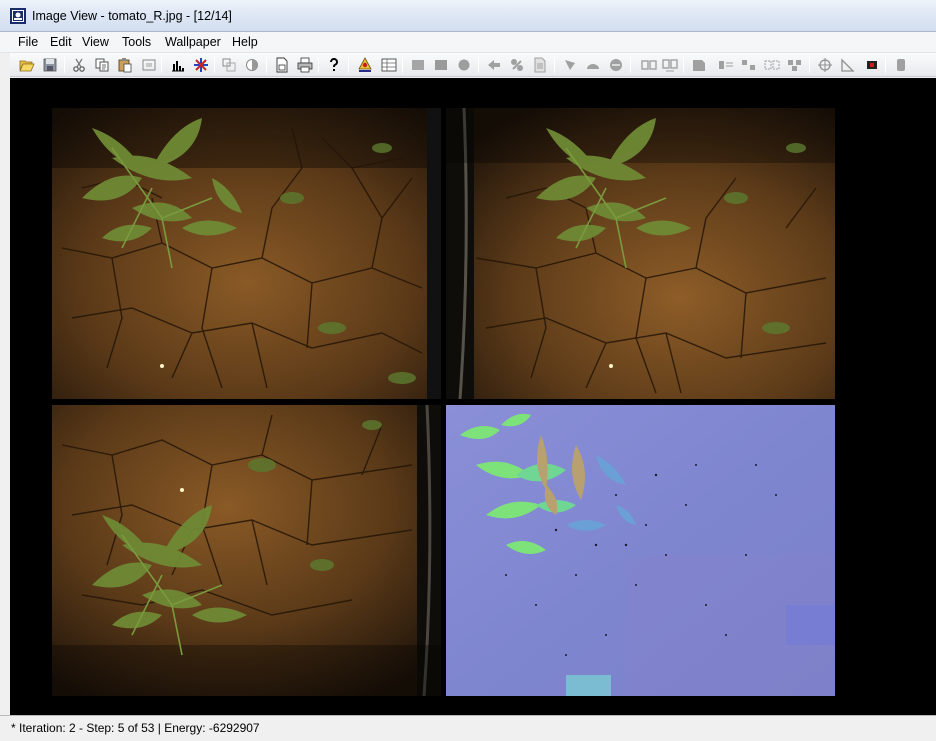  I want to click on point-marker-icon, so click(364, 65).